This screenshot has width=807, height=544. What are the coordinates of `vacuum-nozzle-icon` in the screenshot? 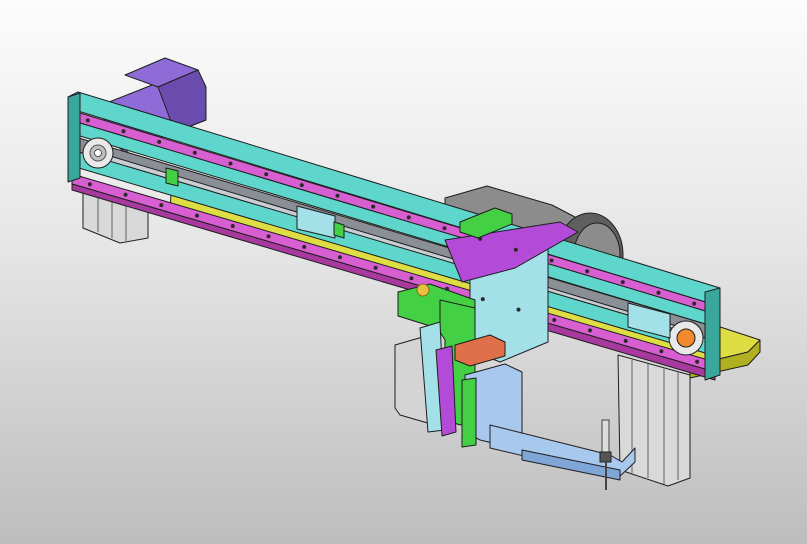 It's located at (605, 436).